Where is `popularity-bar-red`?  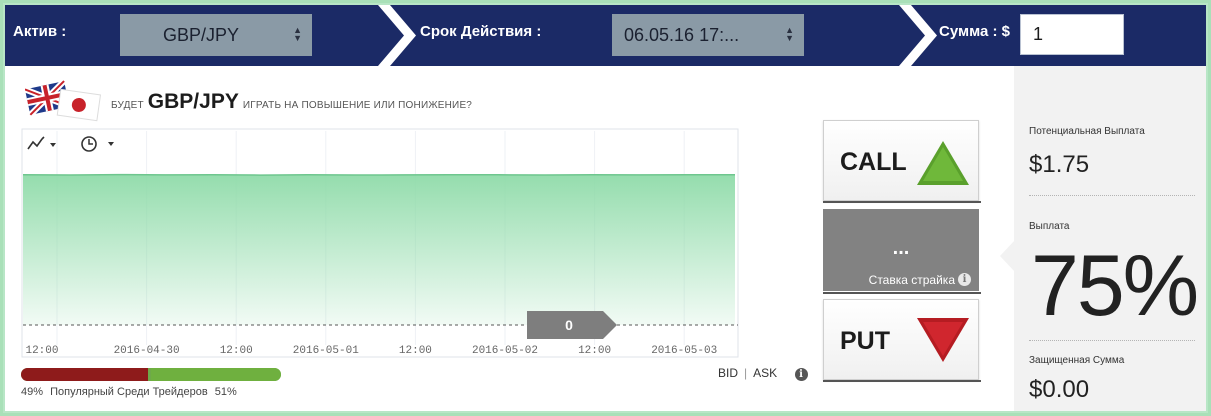 popularity-bar-red is located at coordinates (85, 374).